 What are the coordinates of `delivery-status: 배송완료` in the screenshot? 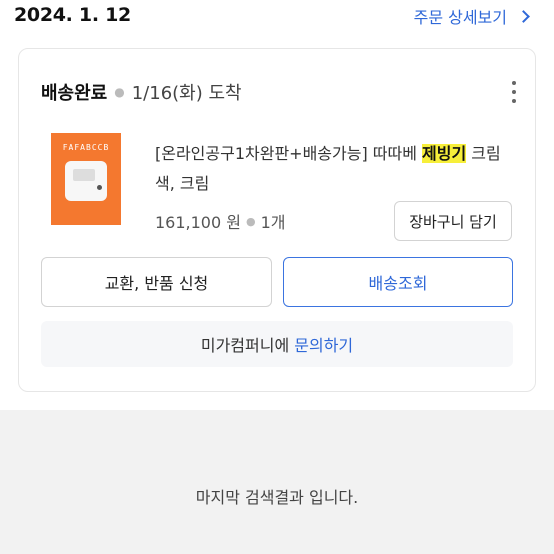 It's located at (74, 93).